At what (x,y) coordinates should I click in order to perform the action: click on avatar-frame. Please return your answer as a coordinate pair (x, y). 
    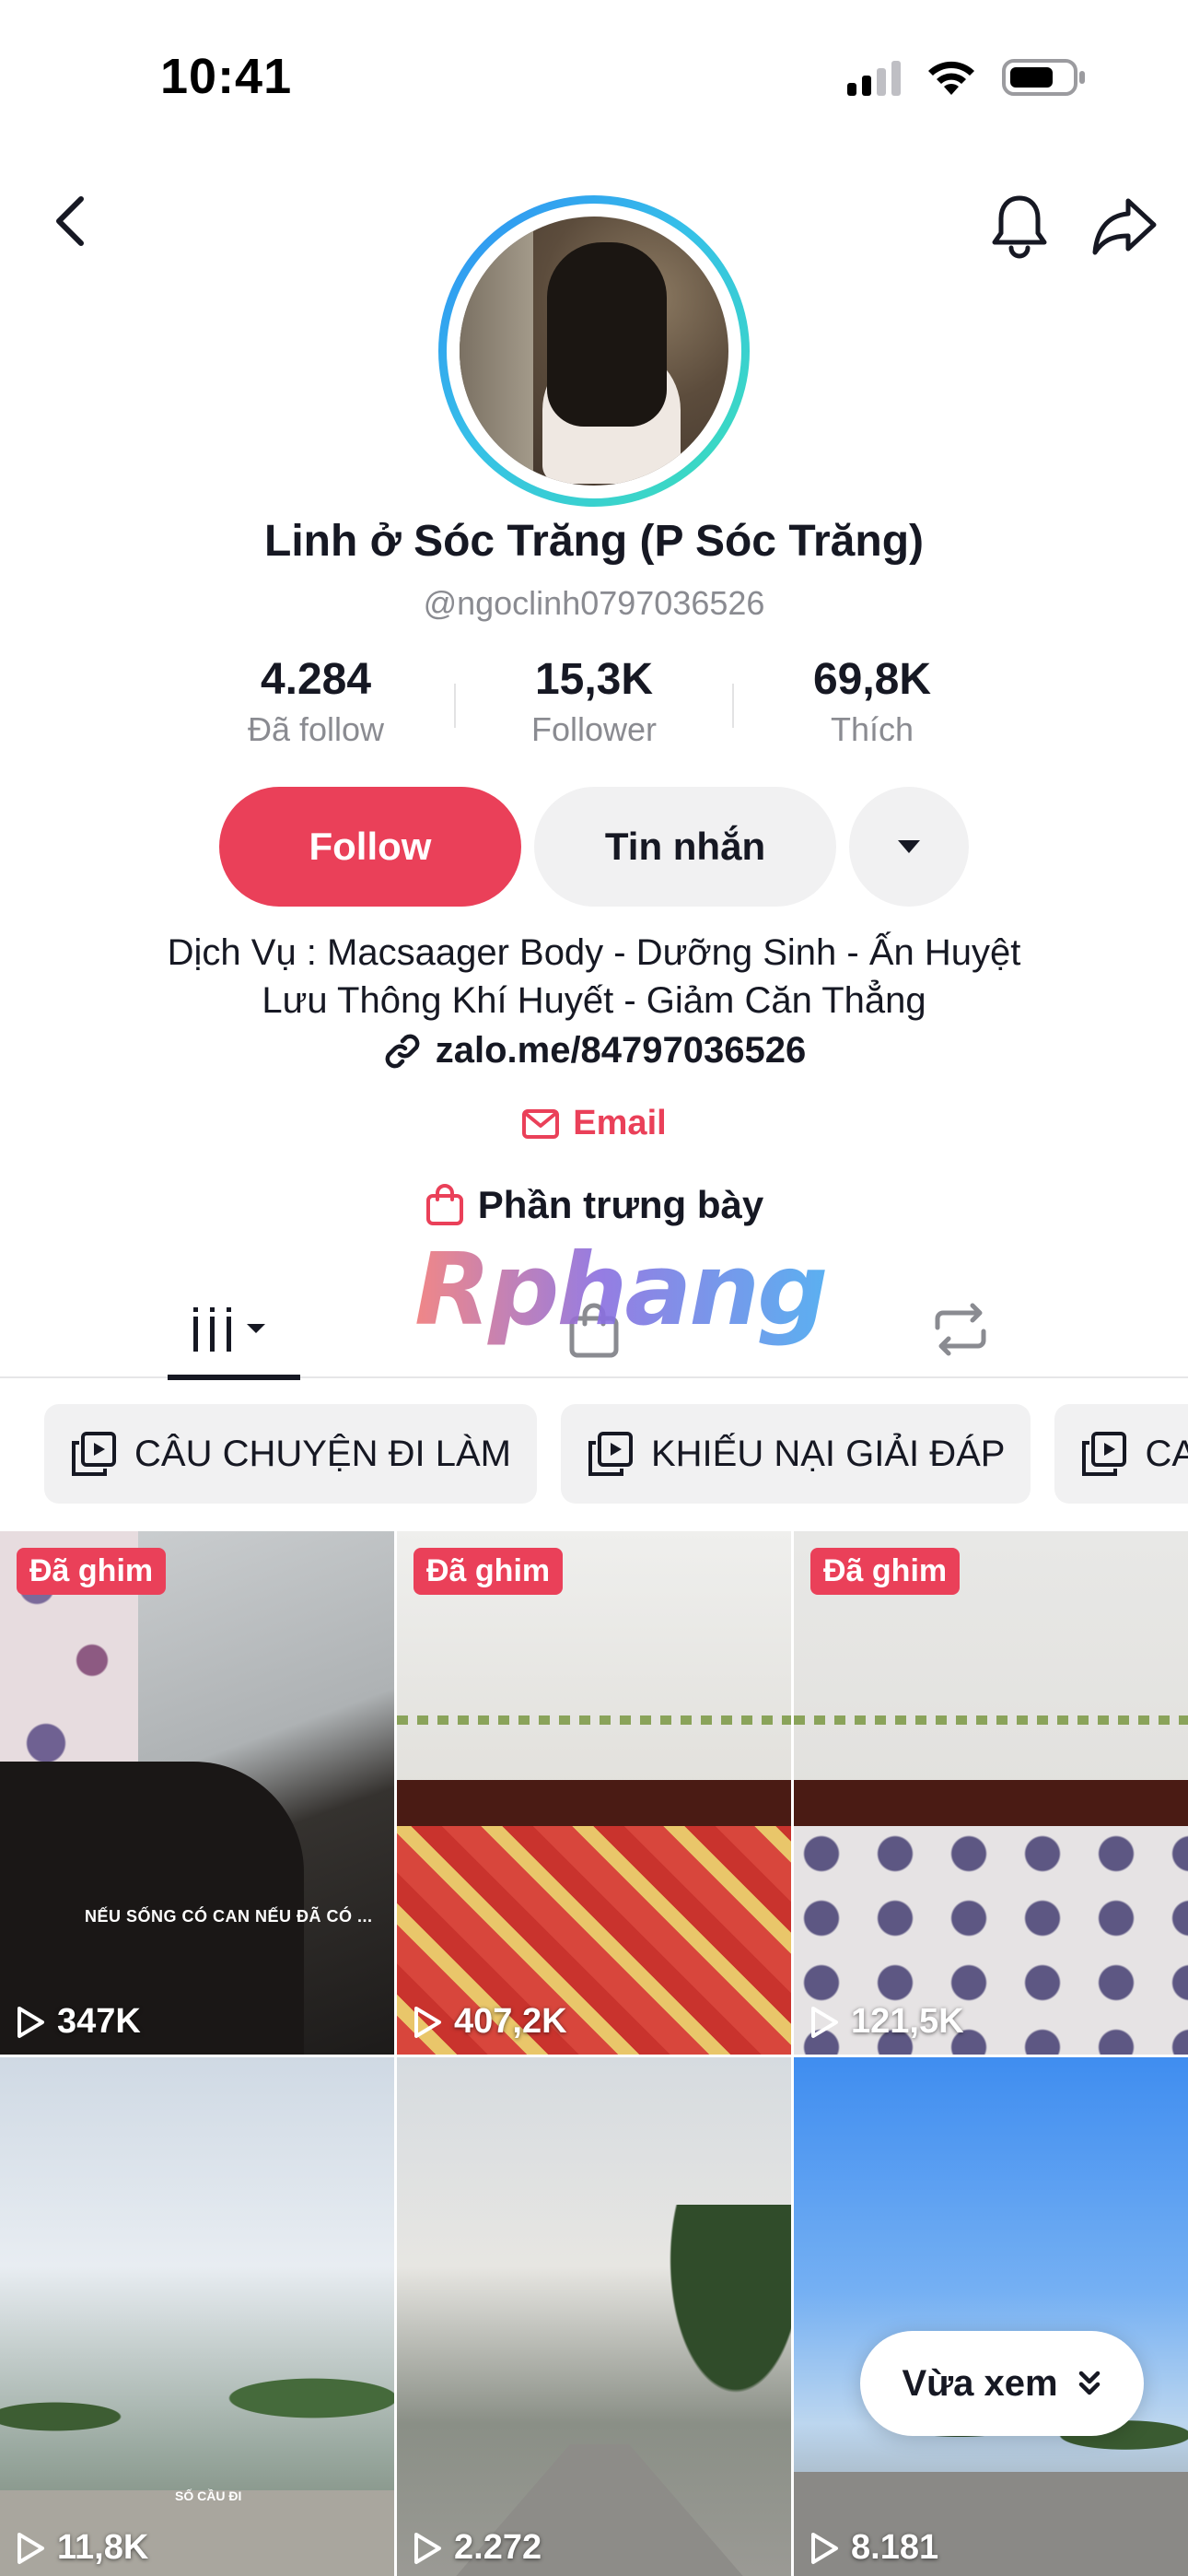
    Looking at the image, I should click on (594, 351).